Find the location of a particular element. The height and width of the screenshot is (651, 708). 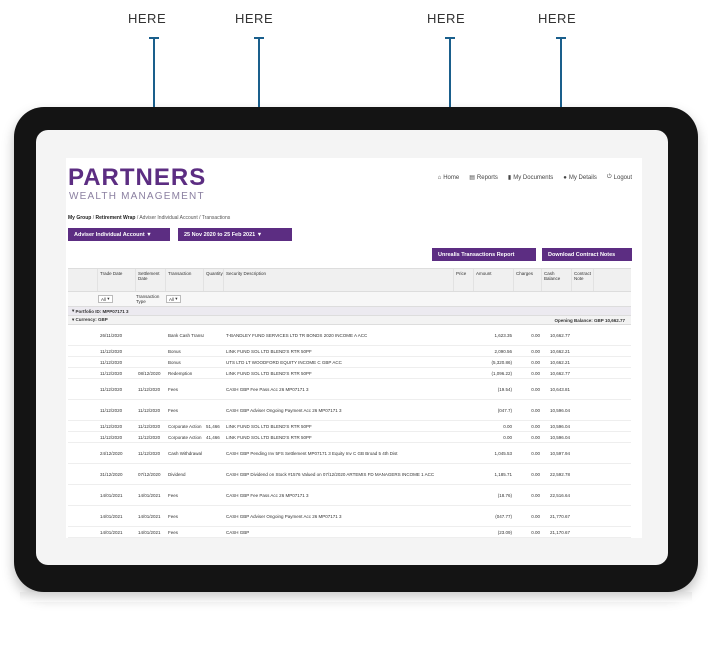

cell-trade-date: 14/01/2021 is located at coordinates (111, 532).